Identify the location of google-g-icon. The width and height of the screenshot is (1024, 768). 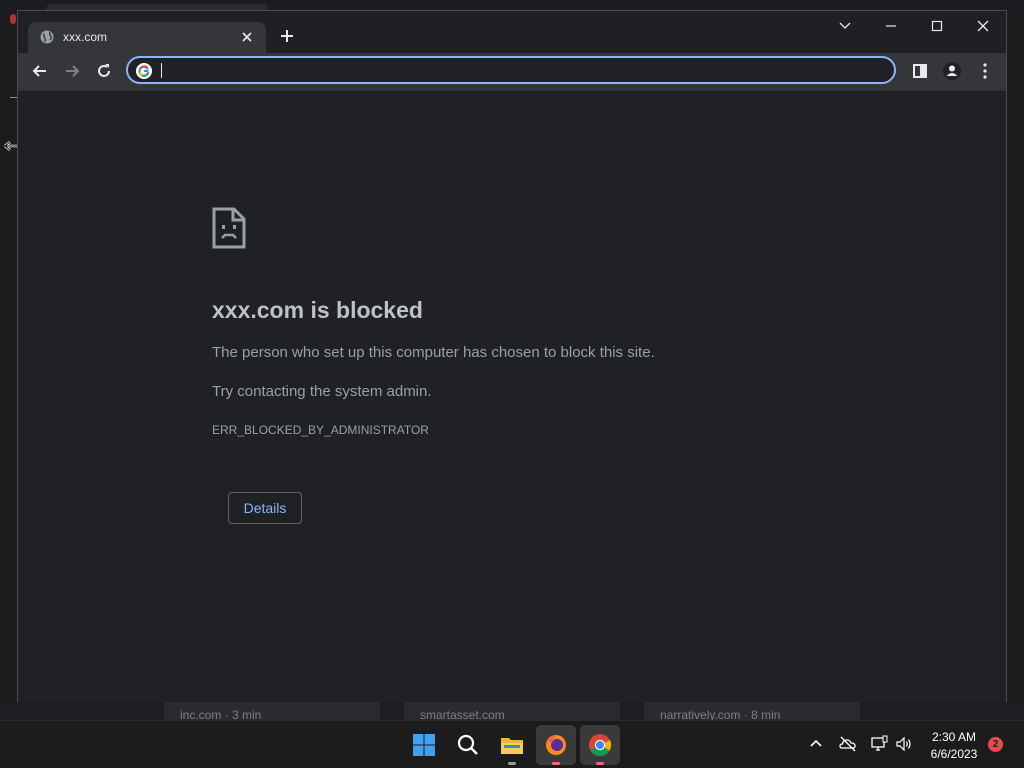
(144, 71).